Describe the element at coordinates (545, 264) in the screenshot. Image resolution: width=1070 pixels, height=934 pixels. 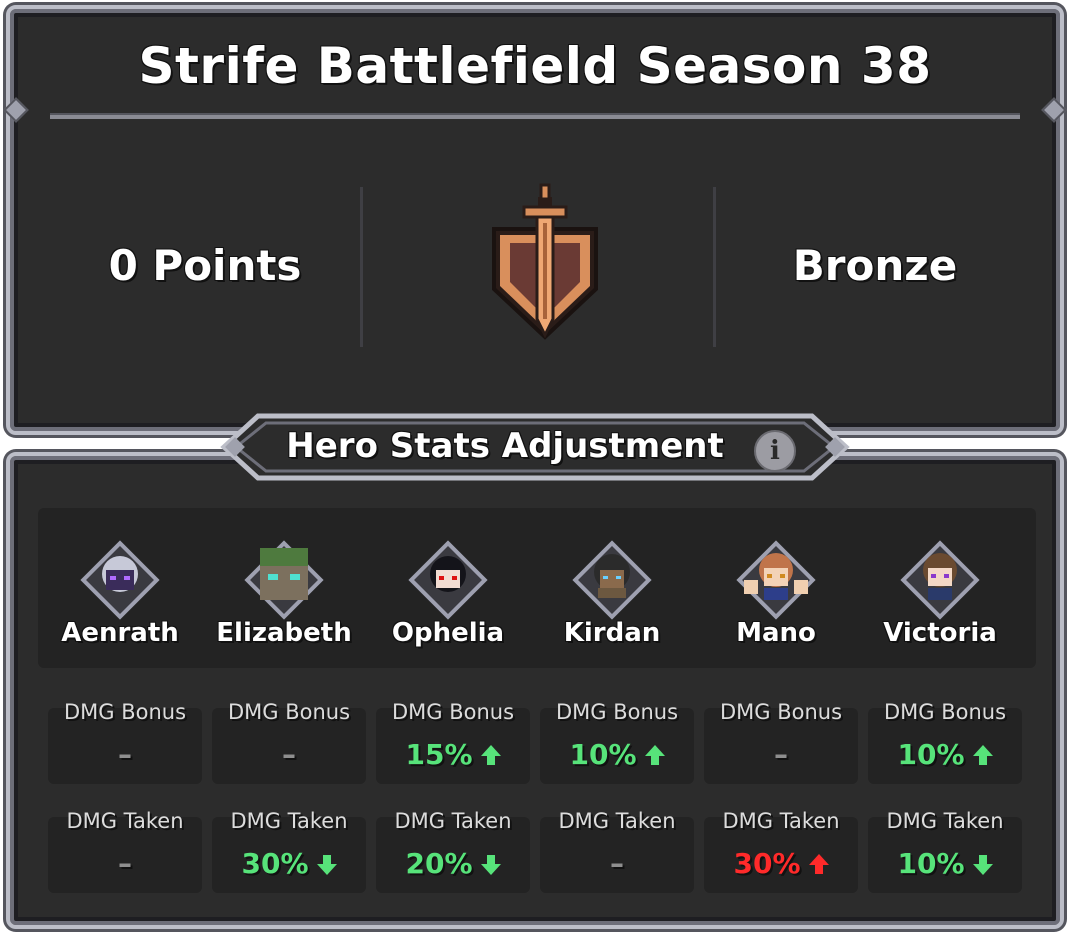
I see `bronze-sword-shield-emblem-icon` at that location.